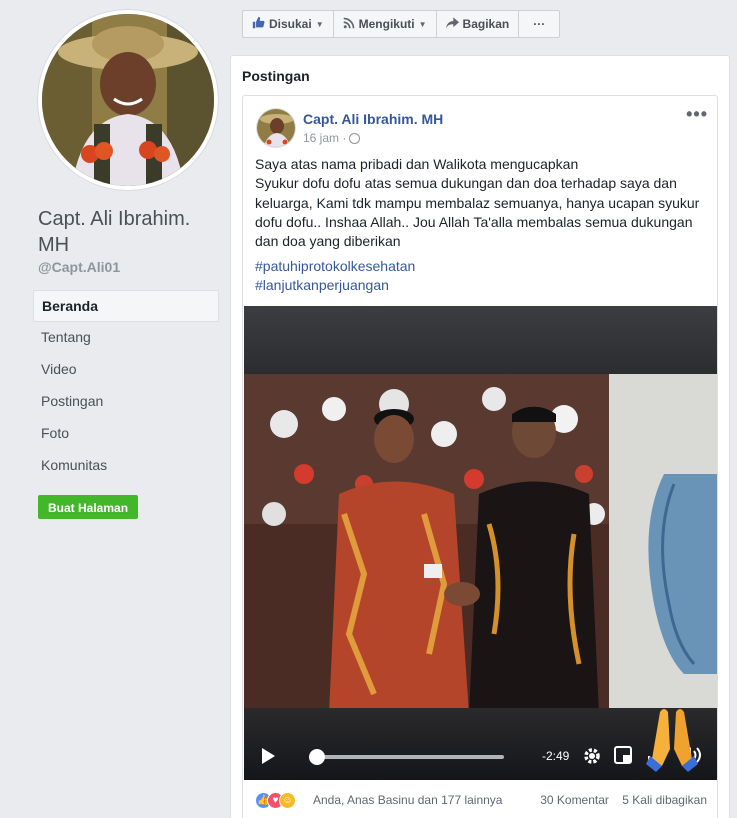 The image size is (737, 818). What do you see at coordinates (126, 370) in the screenshot?
I see `nav-item-video: Video` at bounding box center [126, 370].